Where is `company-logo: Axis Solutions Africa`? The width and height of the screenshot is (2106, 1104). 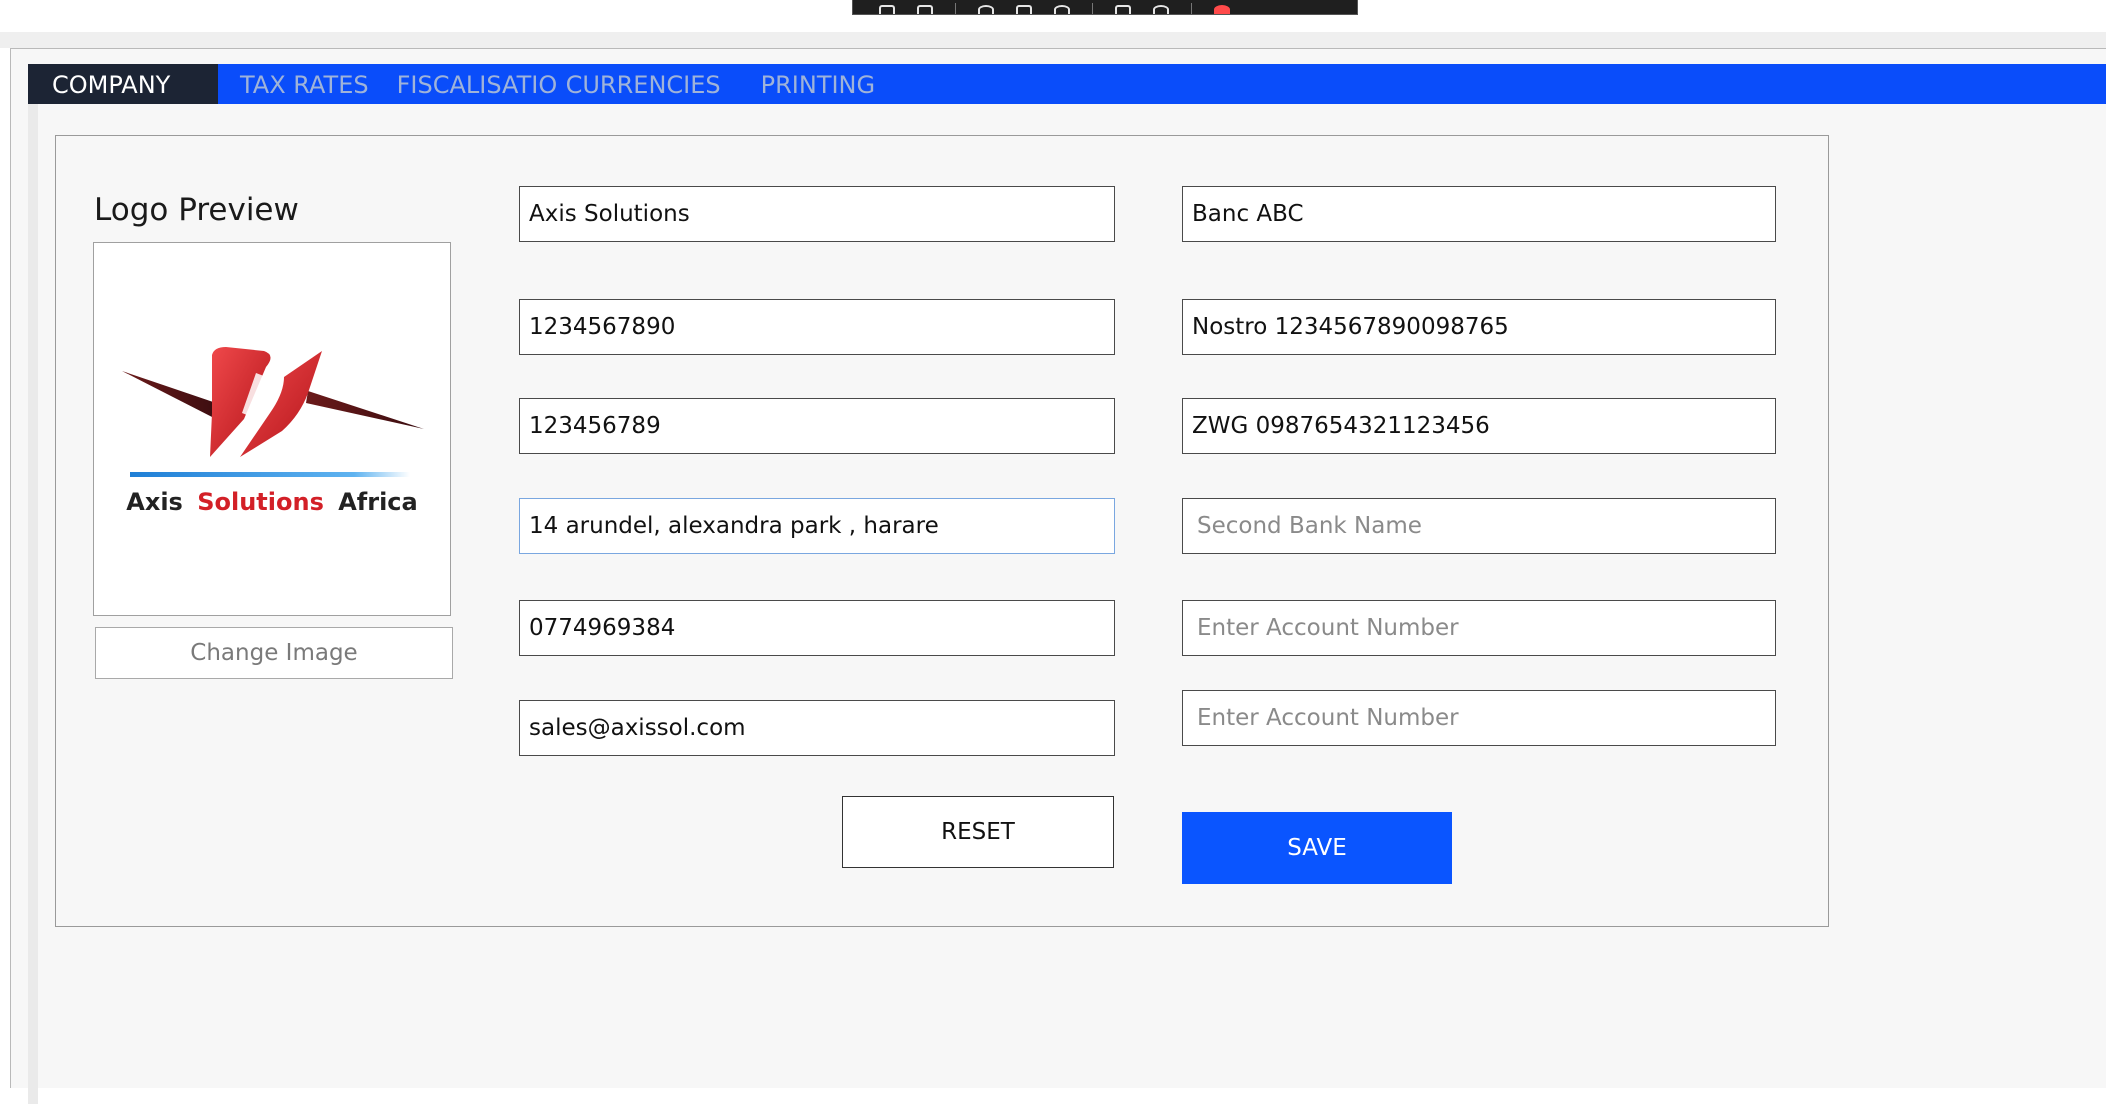 company-logo: Axis Solutions Africa is located at coordinates (273, 431).